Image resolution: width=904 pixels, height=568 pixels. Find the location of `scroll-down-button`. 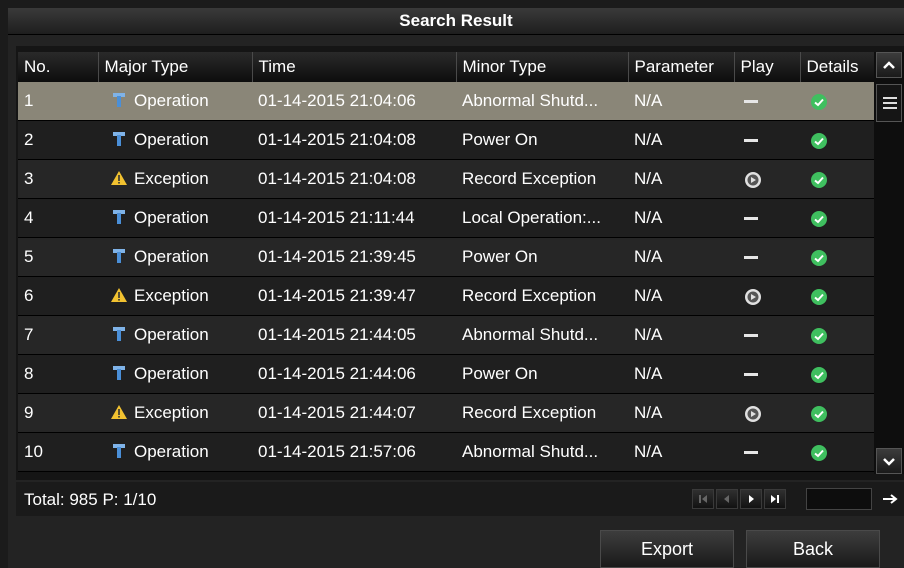

scroll-down-button is located at coordinates (889, 461).